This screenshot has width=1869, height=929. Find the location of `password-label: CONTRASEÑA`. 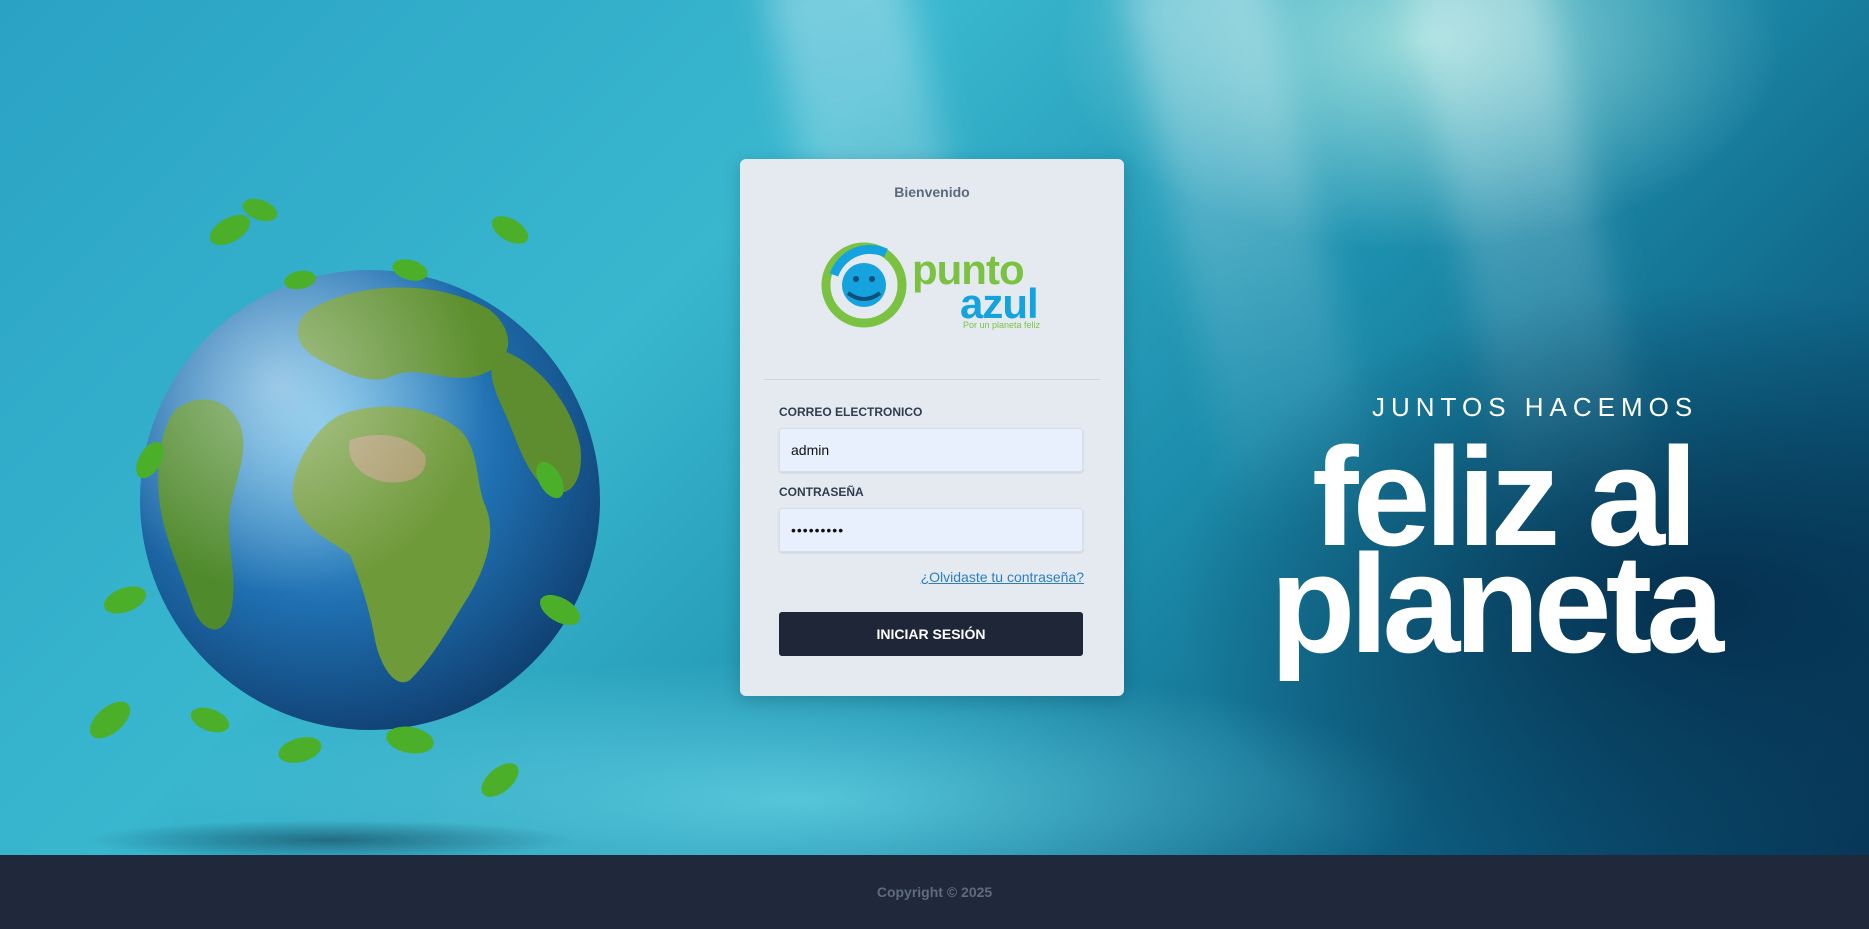

password-label: CONTRASEÑA is located at coordinates (821, 492).